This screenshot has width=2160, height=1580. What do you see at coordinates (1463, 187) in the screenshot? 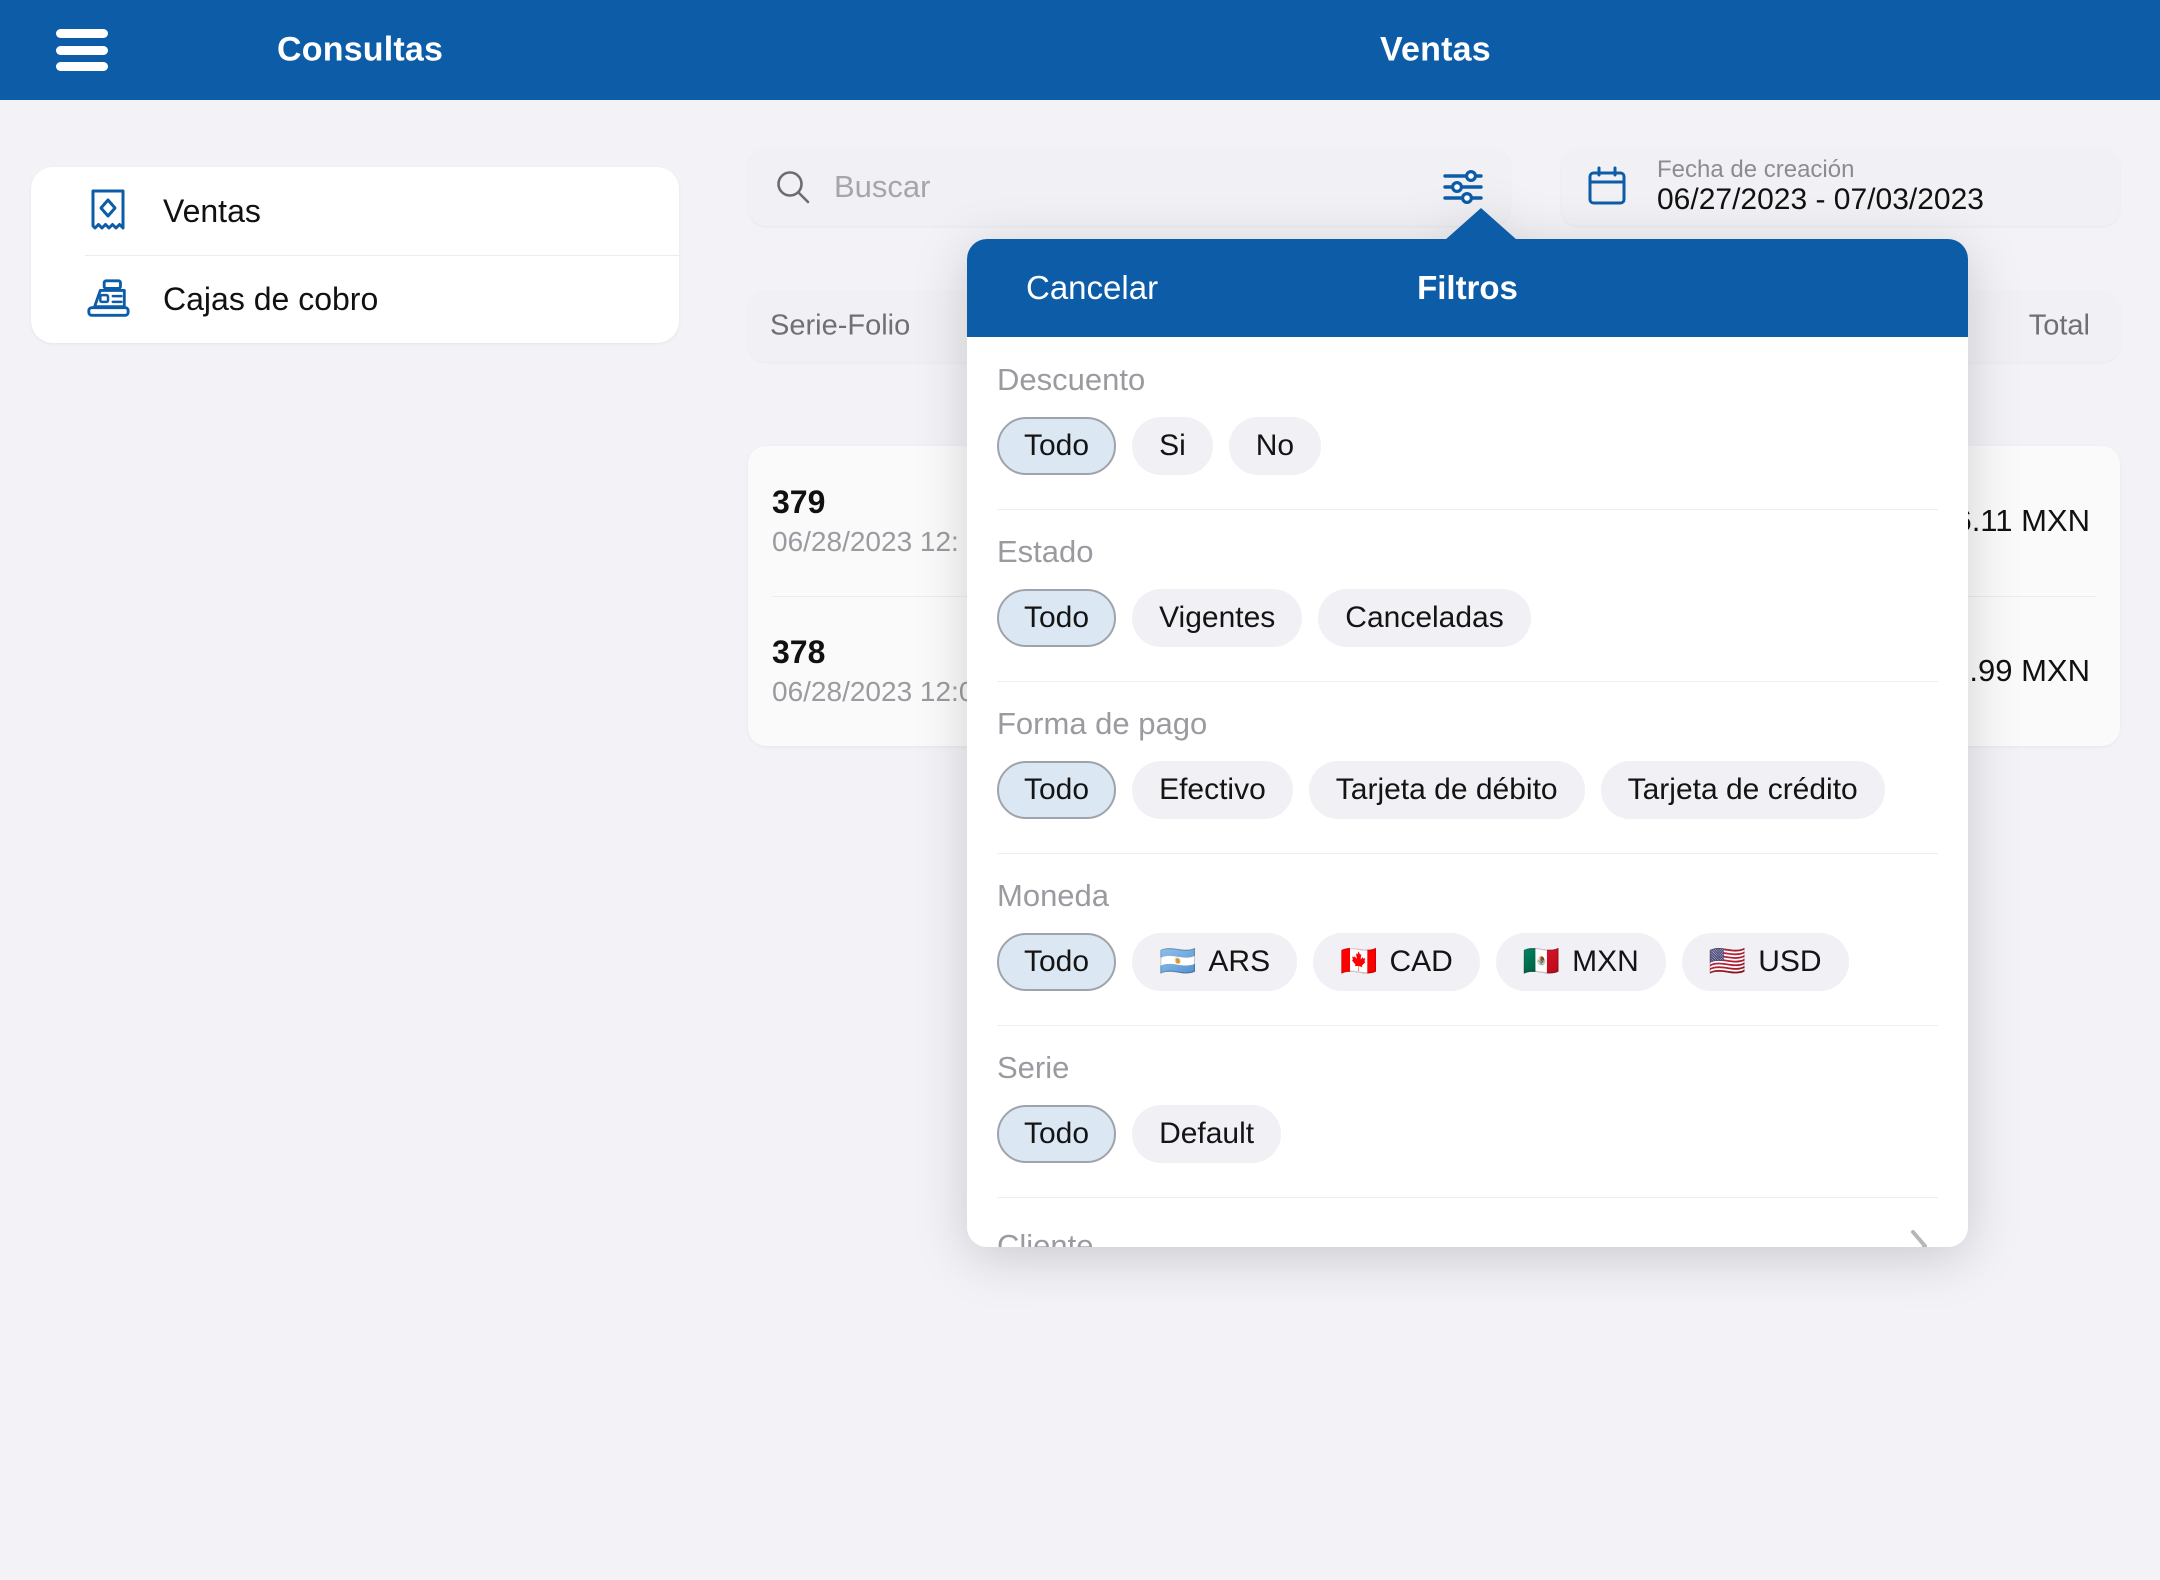
I see `sliders-filter-icon` at bounding box center [1463, 187].